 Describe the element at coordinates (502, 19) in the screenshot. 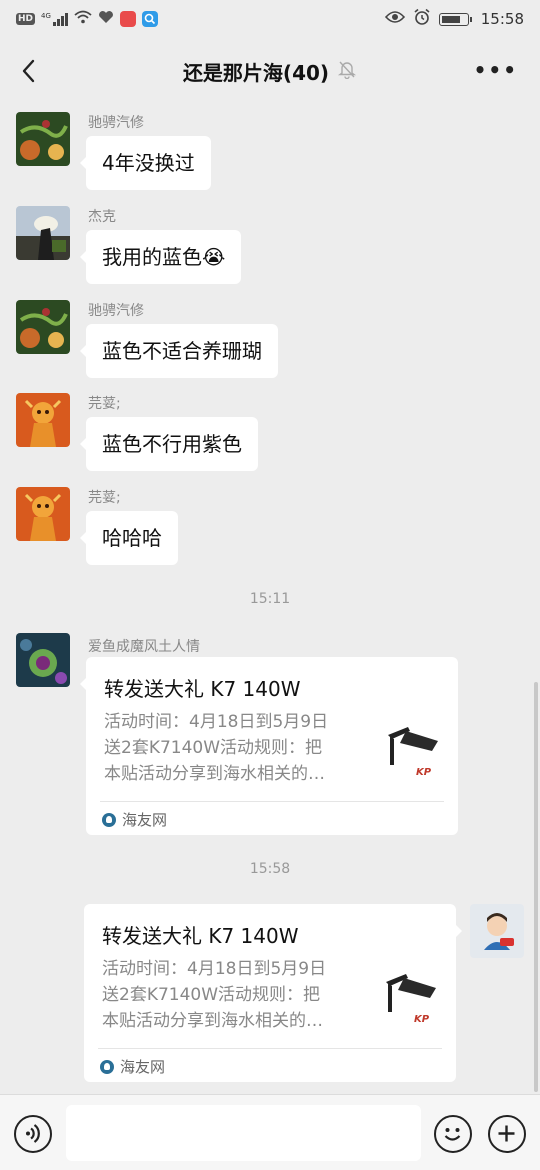

I see `status-time: 15:58` at that location.